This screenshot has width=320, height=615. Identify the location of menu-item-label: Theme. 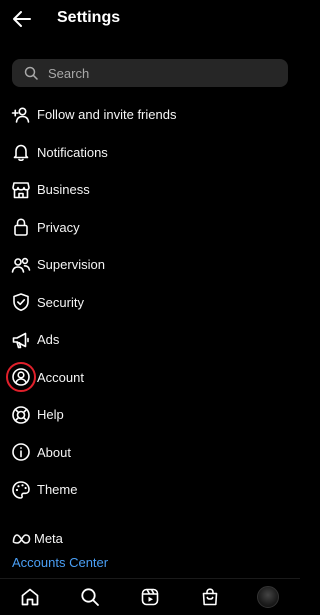
(57, 490).